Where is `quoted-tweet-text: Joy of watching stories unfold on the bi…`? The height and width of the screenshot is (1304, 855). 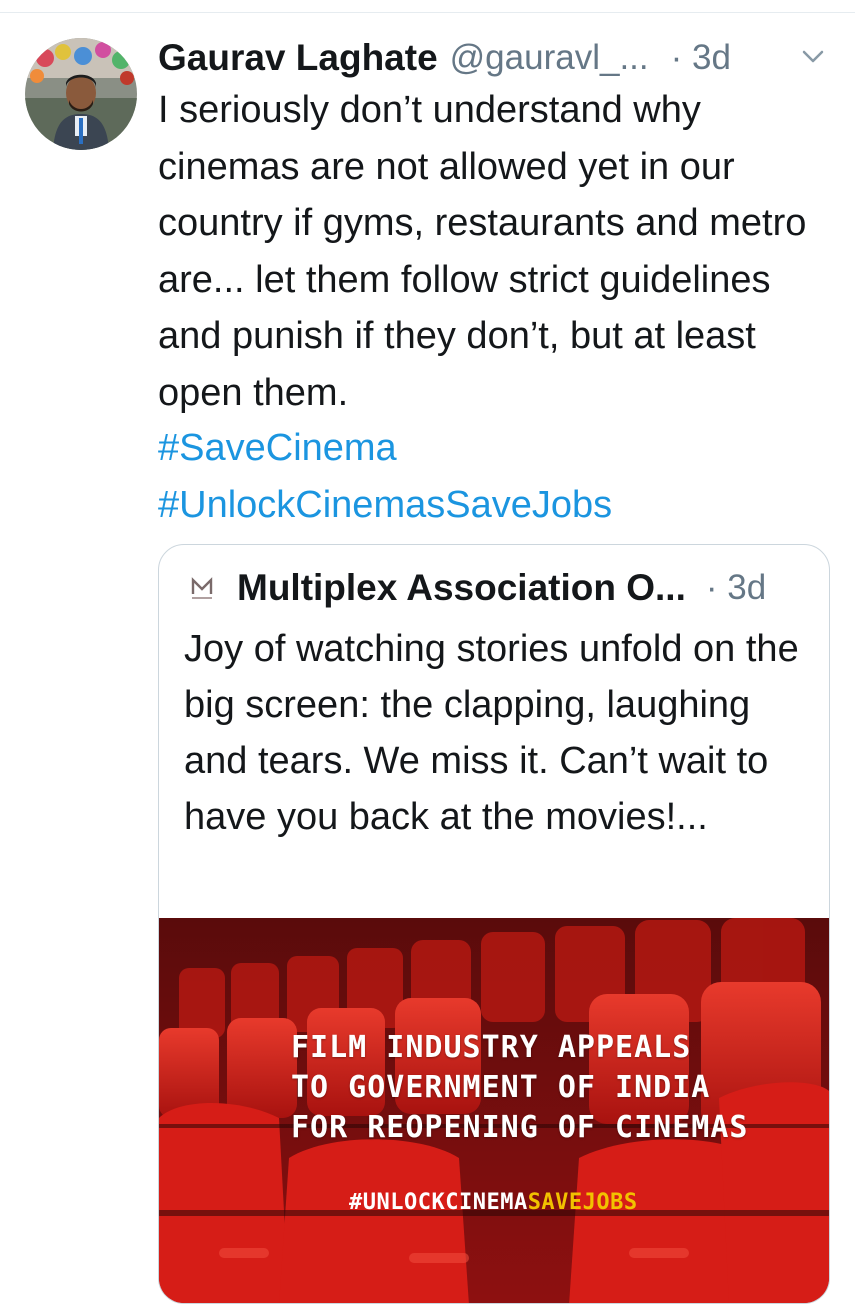
quoted-tweet-text: Joy of watching stories unfold on the bi… is located at coordinates (491, 733).